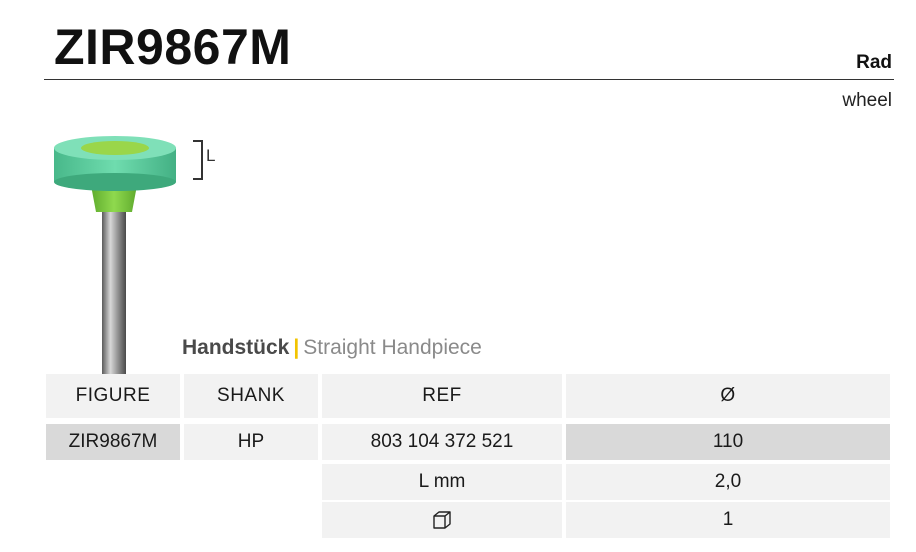 This screenshot has height=552, width=916. What do you see at coordinates (728, 482) in the screenshot?
I see `cell-length-value: 2,0` at bounding box center [728, 482].